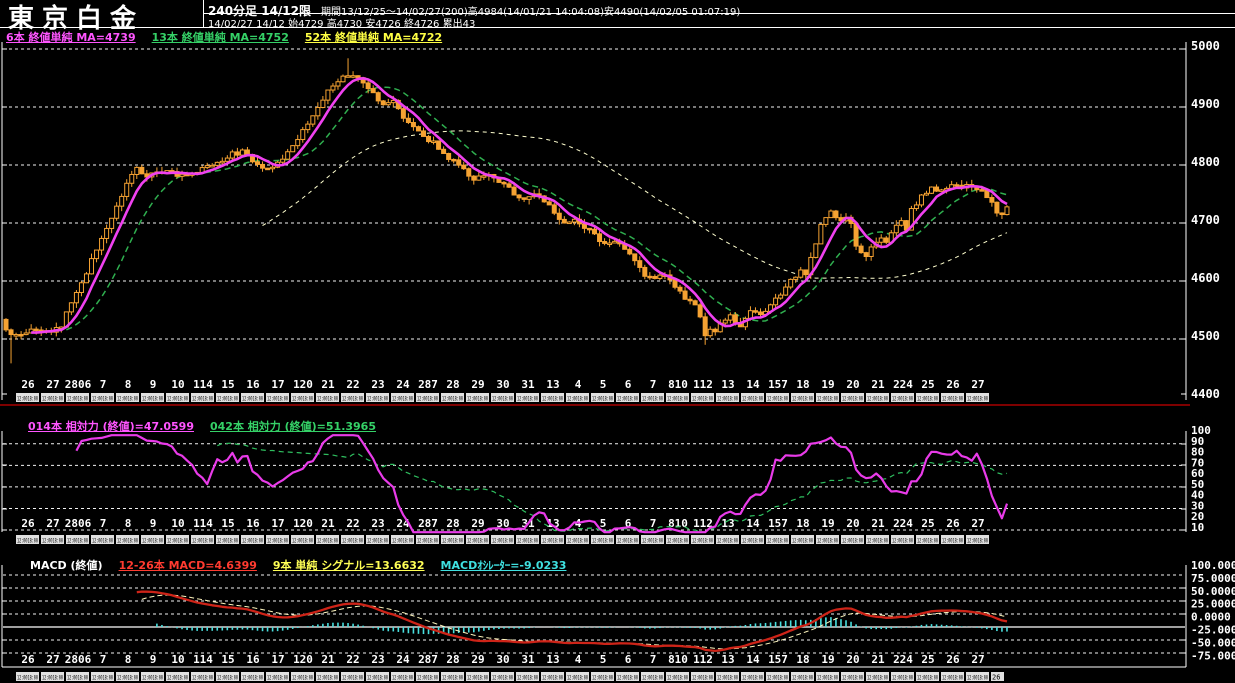 The width and height of the screenshot is (1235, 683). I want to click on svg-text: 287, so click(428, 384).